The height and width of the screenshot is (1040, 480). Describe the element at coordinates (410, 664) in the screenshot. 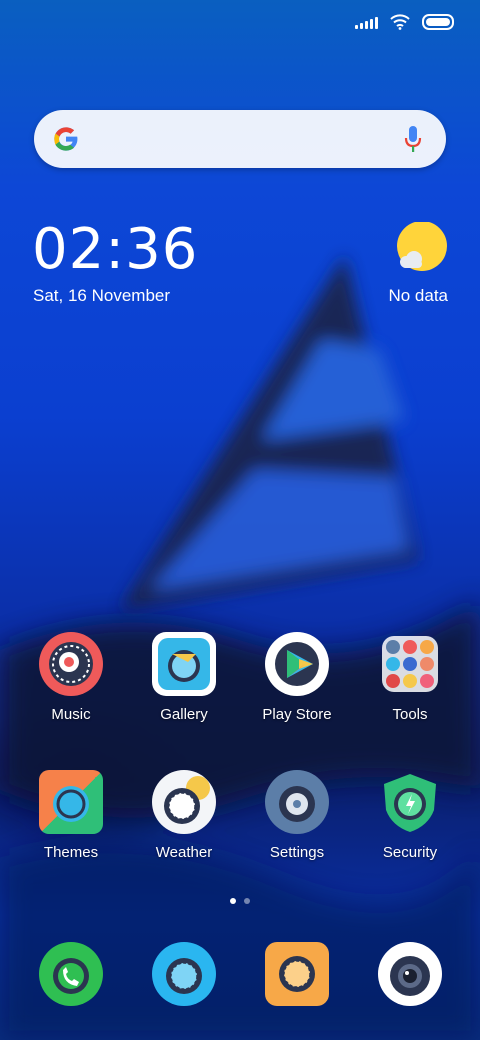

I see `folder-icon` at that location.